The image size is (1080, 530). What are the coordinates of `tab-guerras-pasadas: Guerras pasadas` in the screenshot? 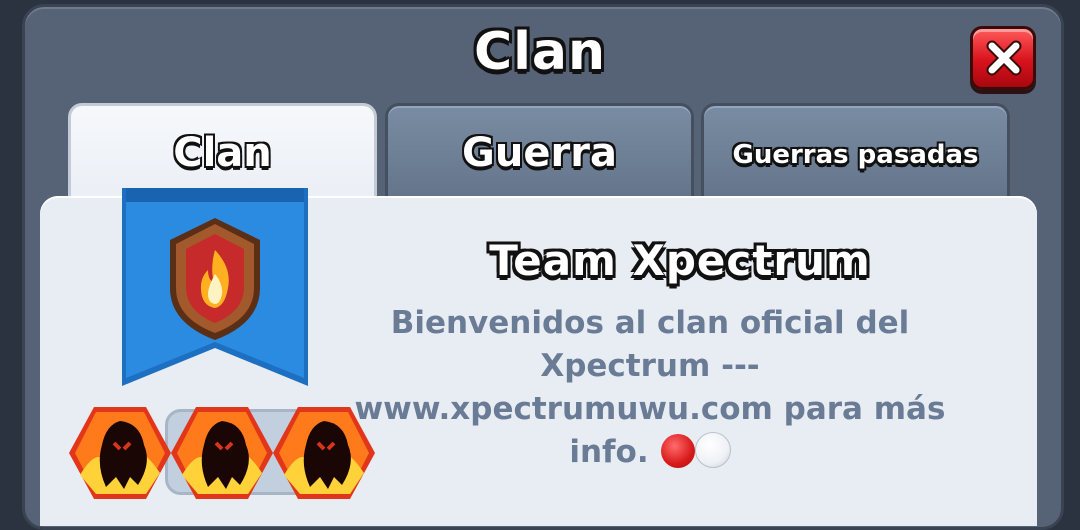 It's located at (855, 152).